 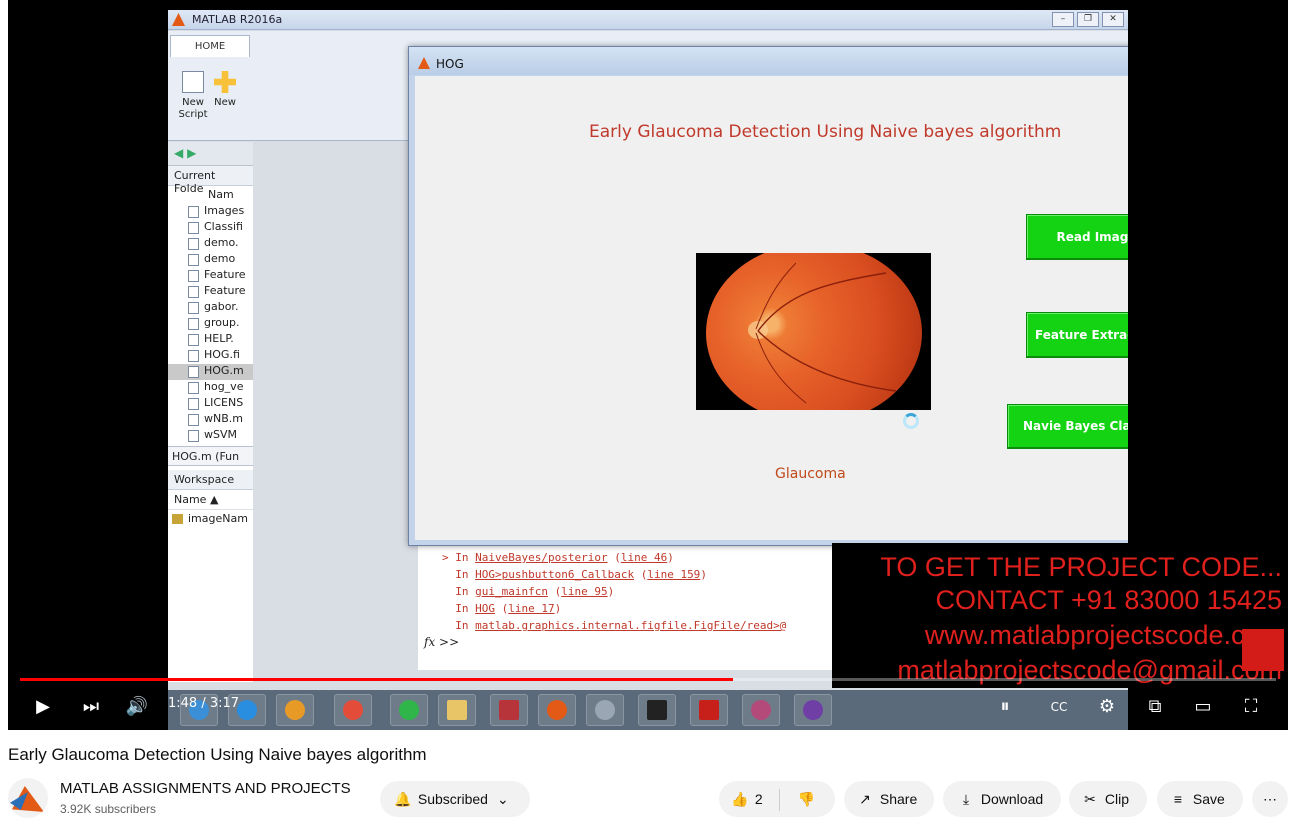 I want to click on file-item: hog_ve, so click(x=210, y=388).